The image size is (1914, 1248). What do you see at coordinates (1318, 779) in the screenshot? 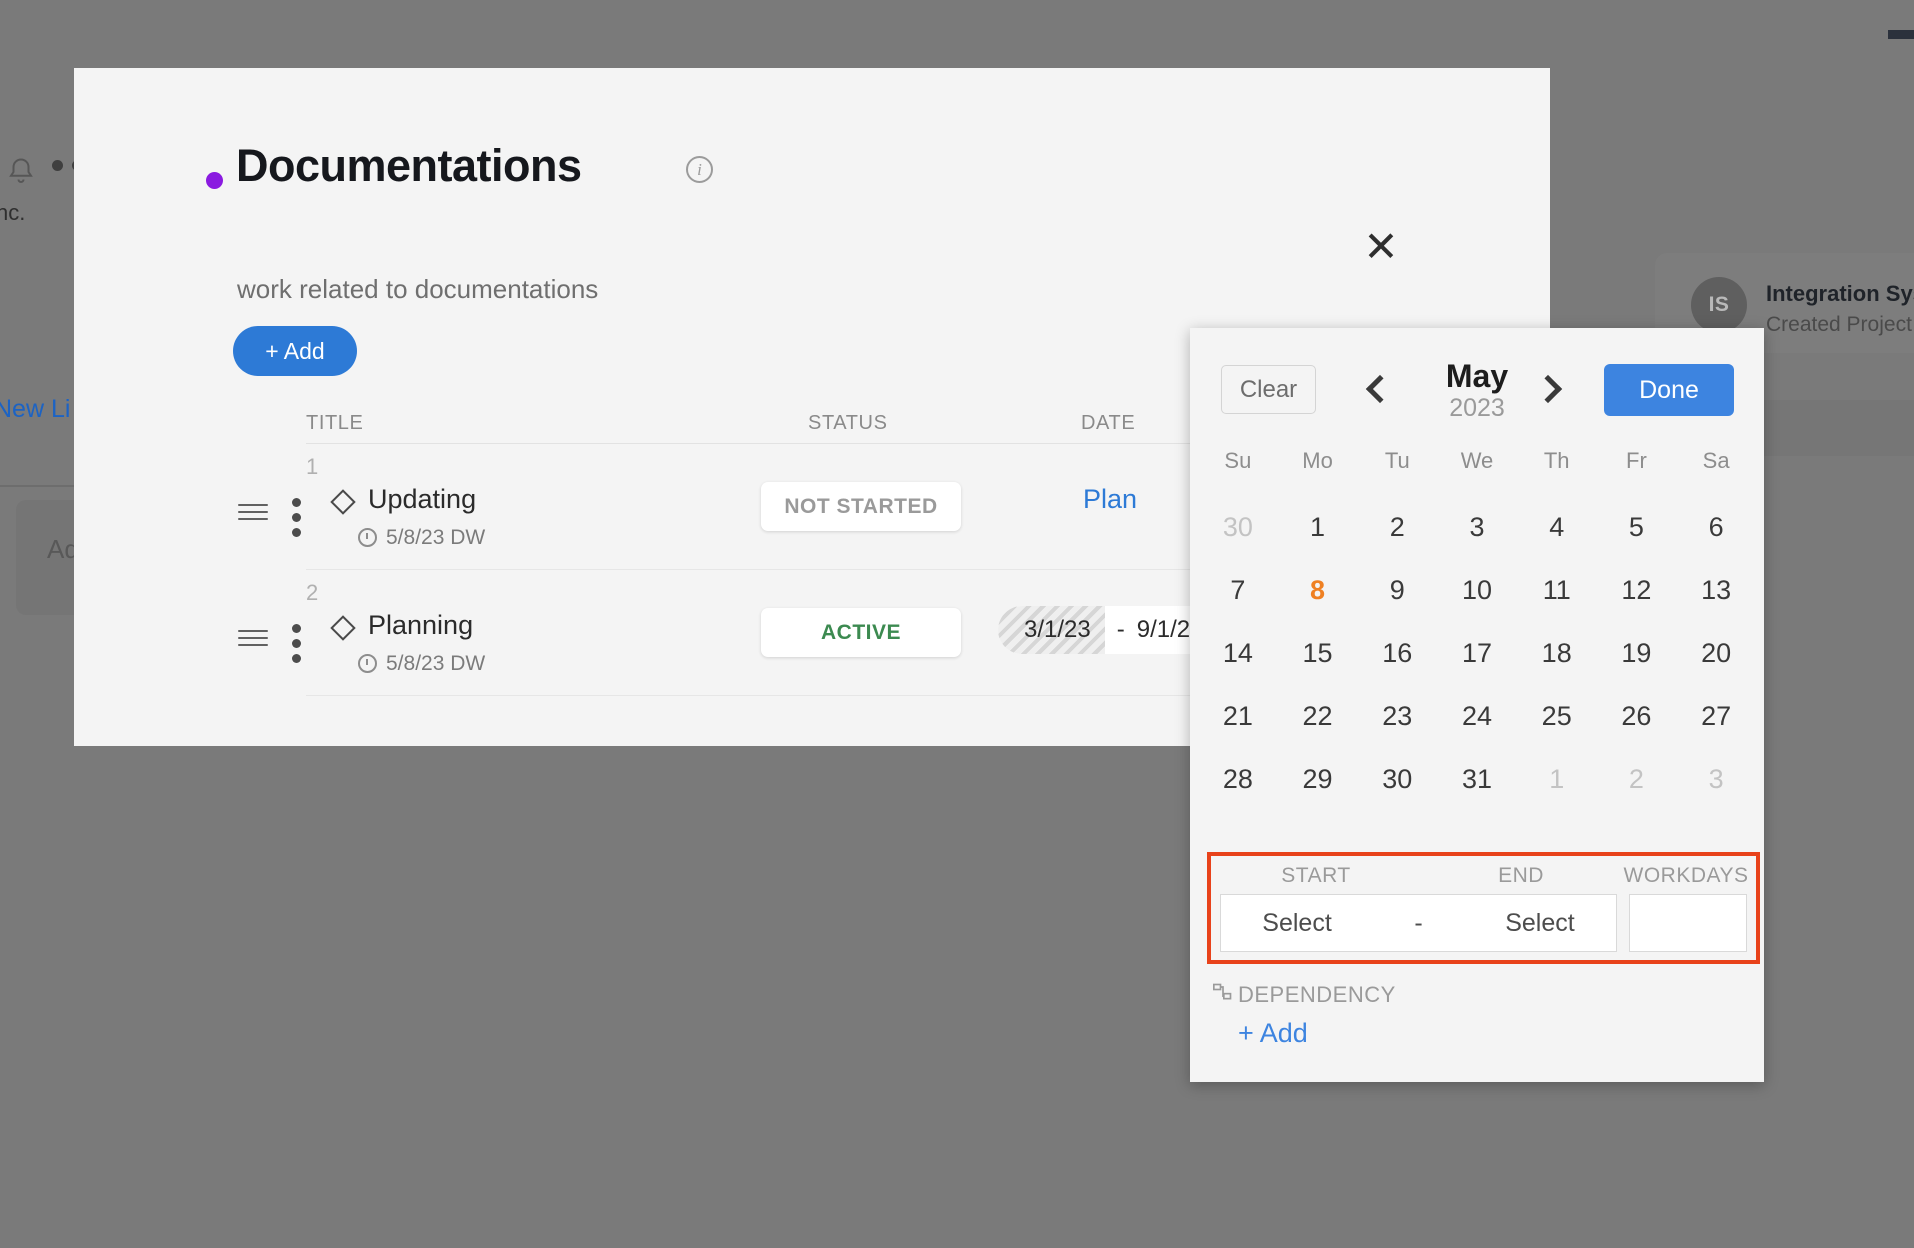
I see `calendar-day: 29` at bounding box center [1318, 779].